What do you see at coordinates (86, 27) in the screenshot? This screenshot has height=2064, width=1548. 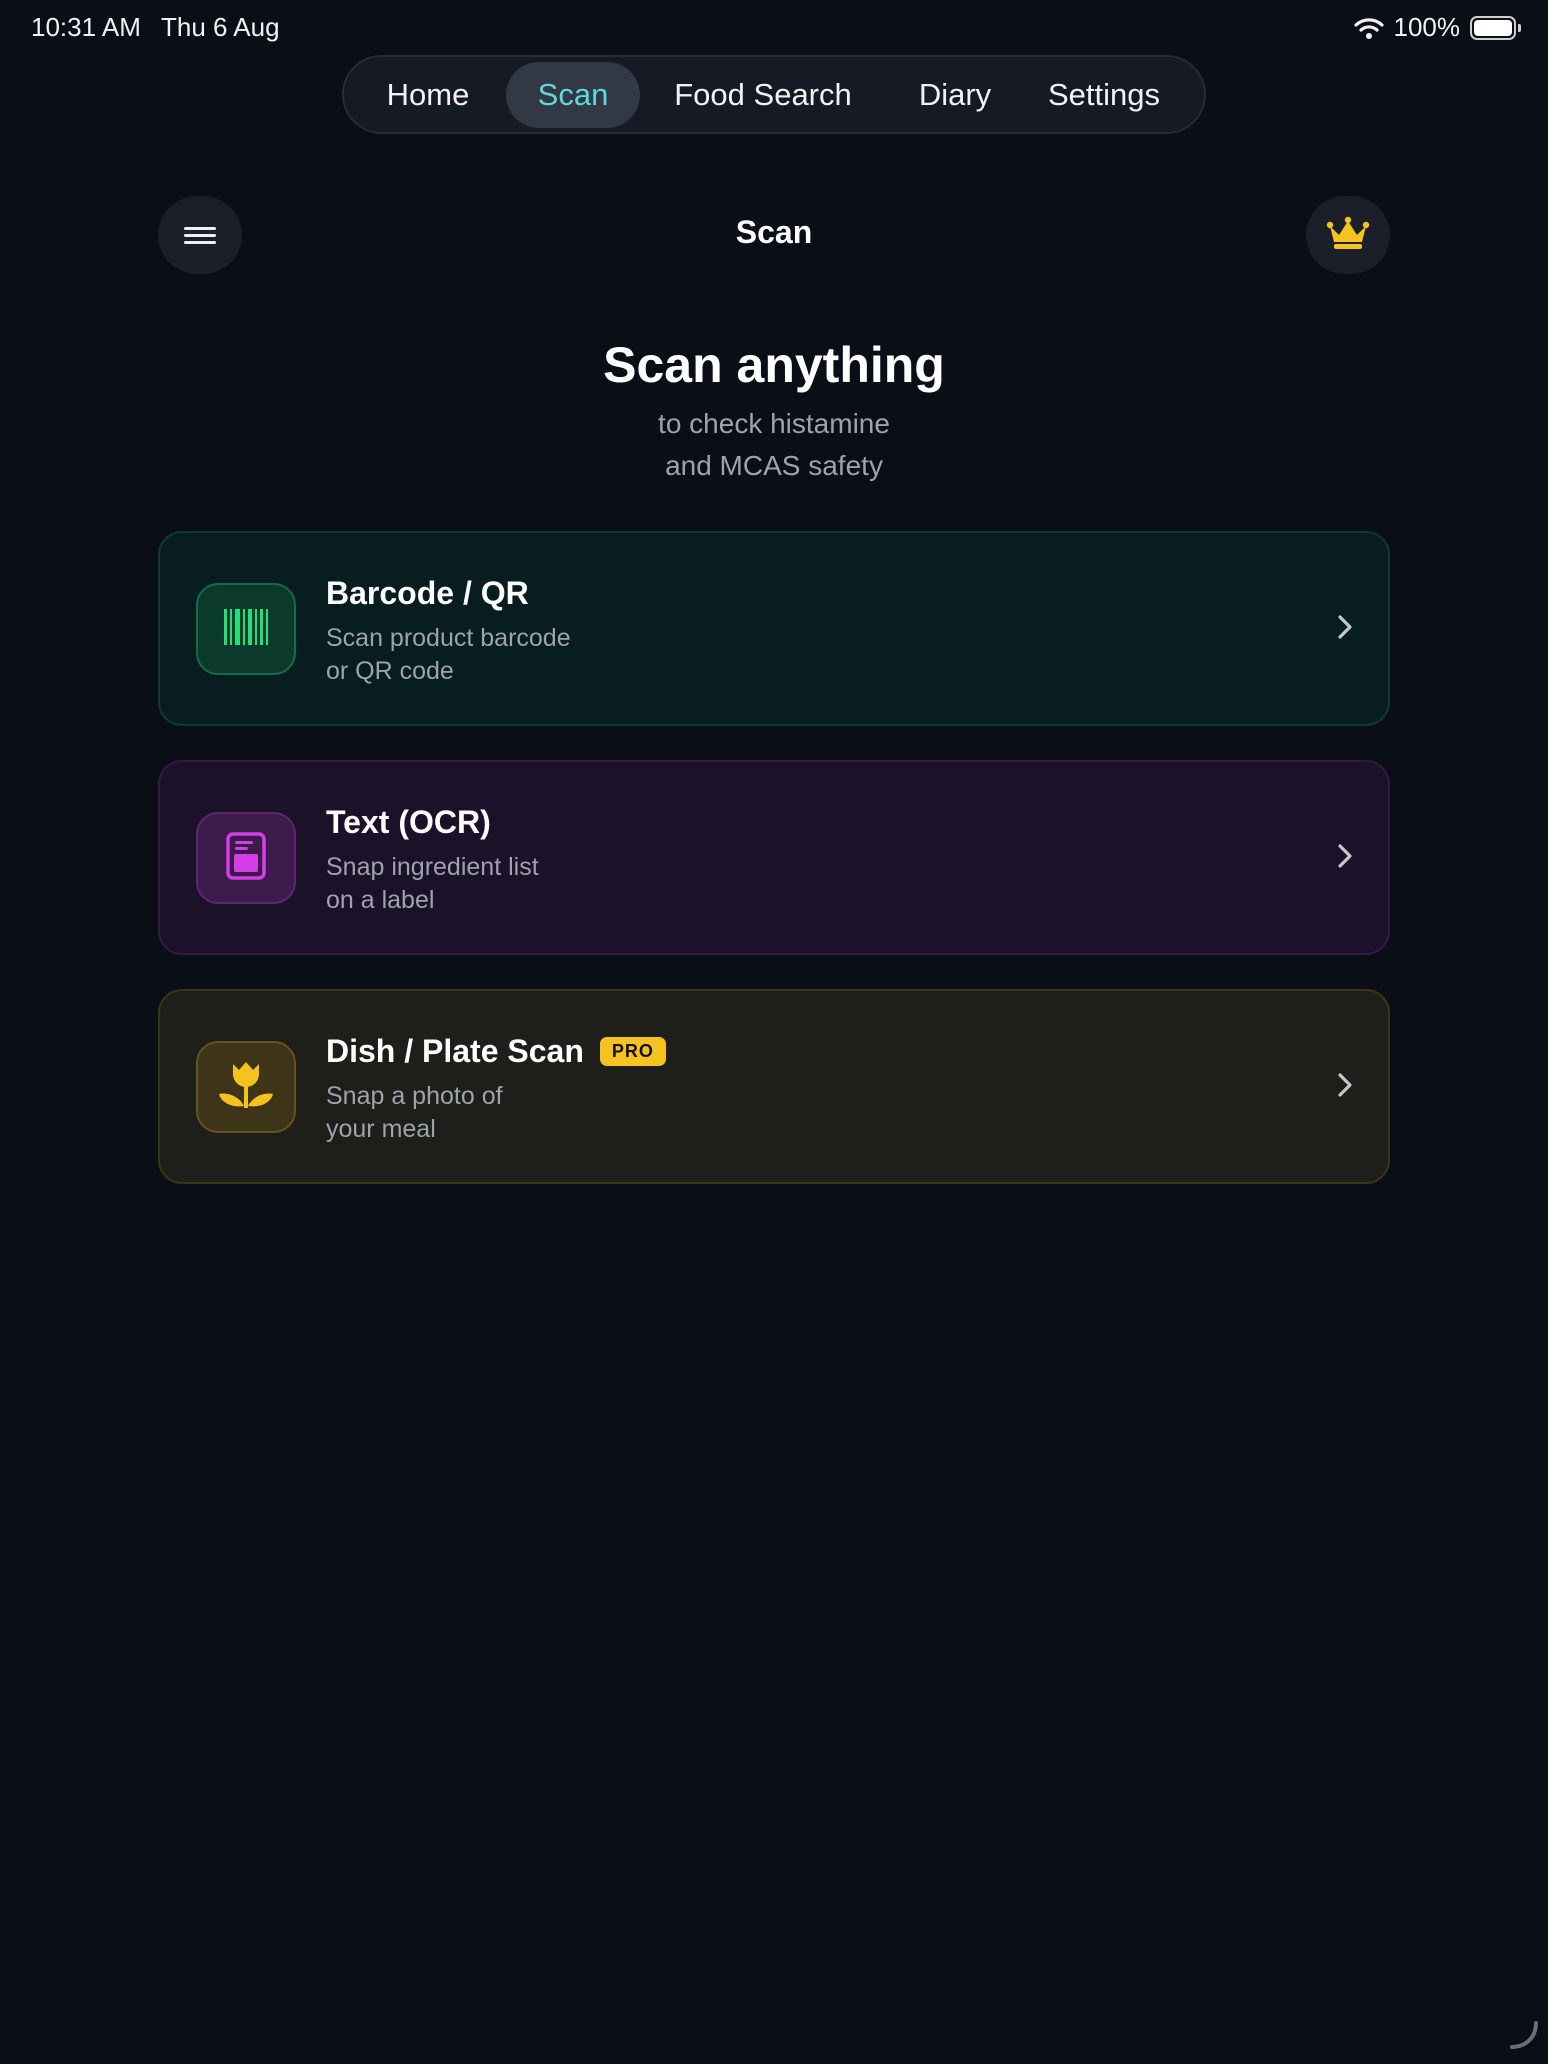 I see `status-time: 10:31 AM` at bounding box center [86, 27].